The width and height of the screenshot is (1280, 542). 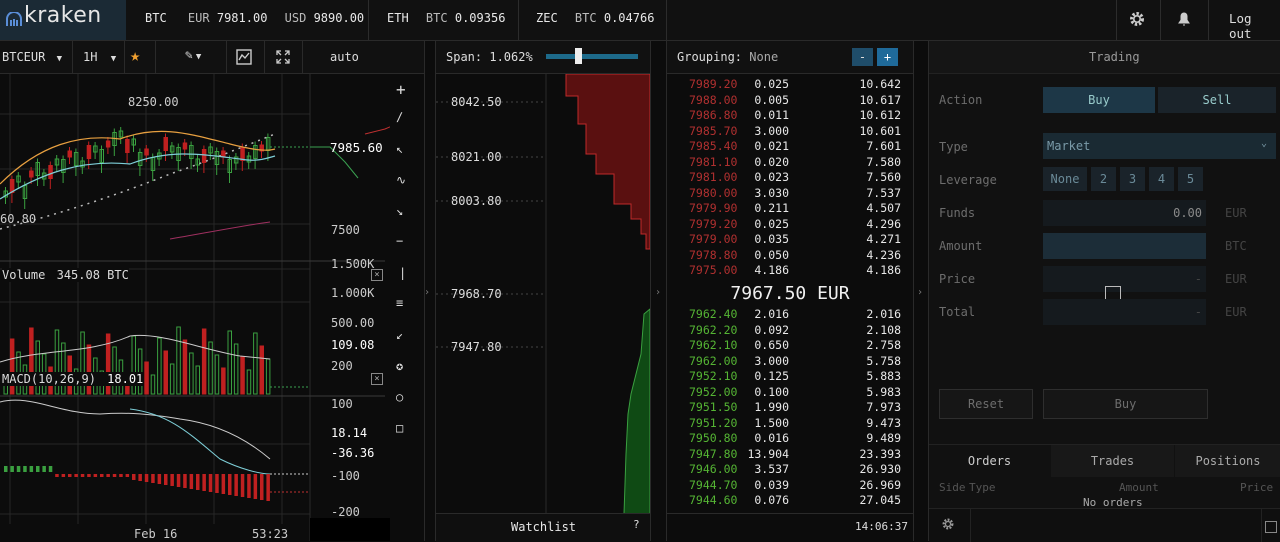 What do you see at coordinates (1190, 179) in the screenshot?
I see `leverage-5: 5` at bounding box center [1190, 179].